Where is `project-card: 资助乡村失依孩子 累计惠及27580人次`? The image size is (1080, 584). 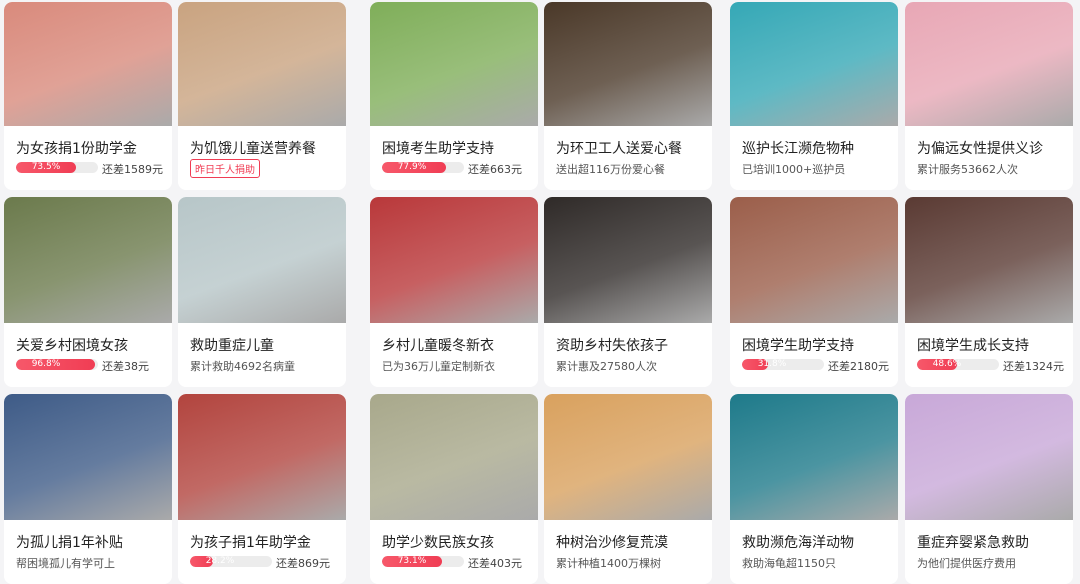 project-card: 资助乡村失依孩子 累计惠及27580人次 is located at coordinates (628, 292).